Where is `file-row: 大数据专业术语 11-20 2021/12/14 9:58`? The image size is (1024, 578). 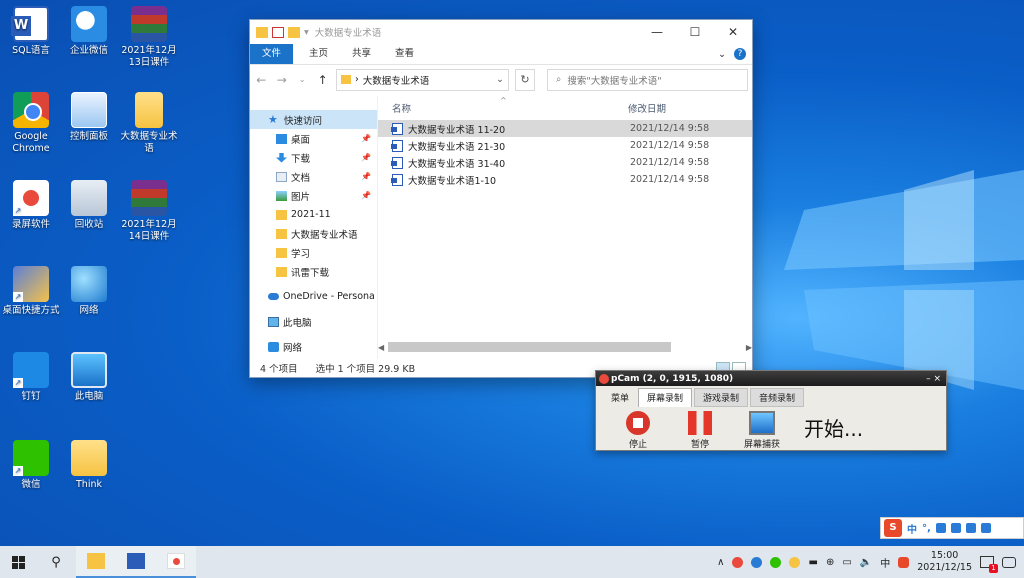
file-row: 大数据专业术语 11-20 2021/12/14 9:58 is located at coordinates (565, 128).